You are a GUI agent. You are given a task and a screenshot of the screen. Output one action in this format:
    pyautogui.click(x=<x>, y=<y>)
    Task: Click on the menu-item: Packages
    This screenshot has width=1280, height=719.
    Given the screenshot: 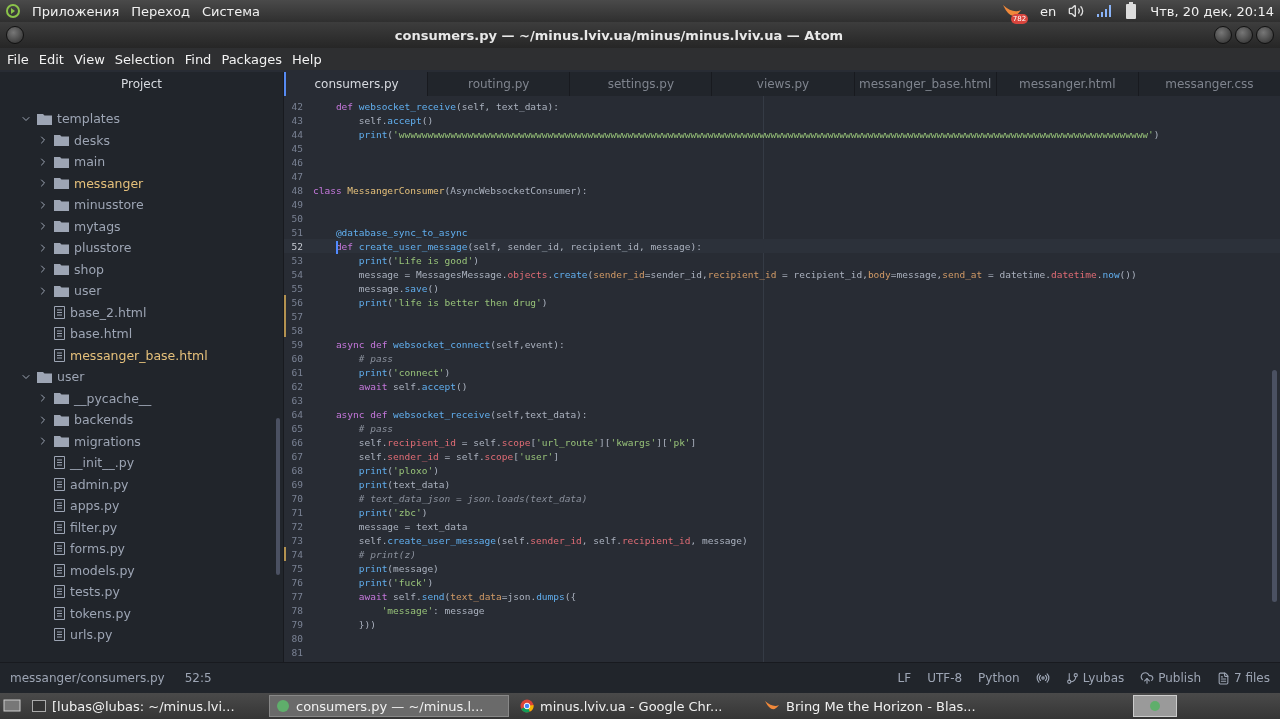 What is the action you would take?
    pyautogui.click(x=252, y=59)
    